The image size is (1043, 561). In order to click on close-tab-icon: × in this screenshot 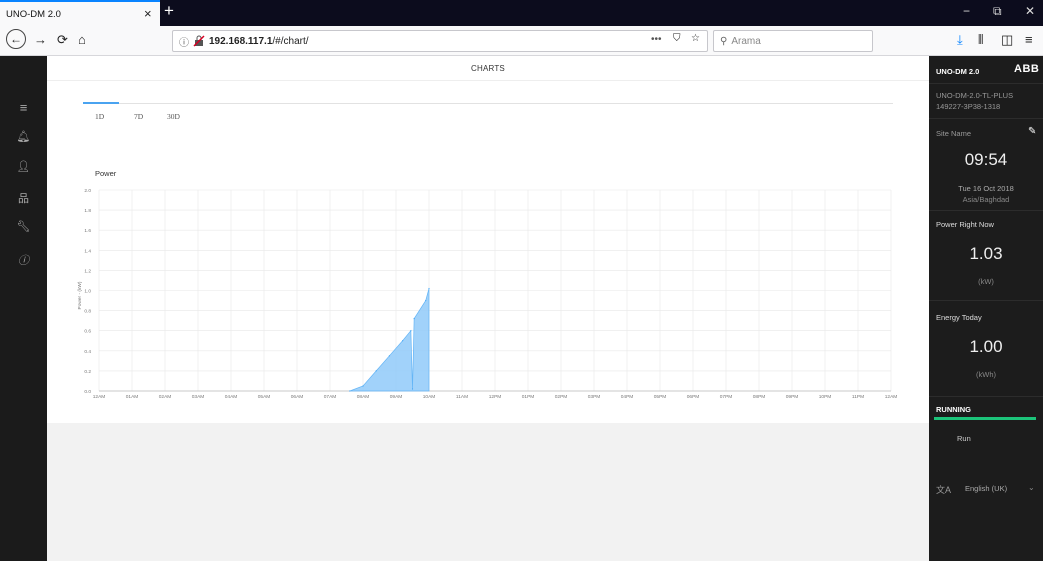, I will do `click(148, 13)`.